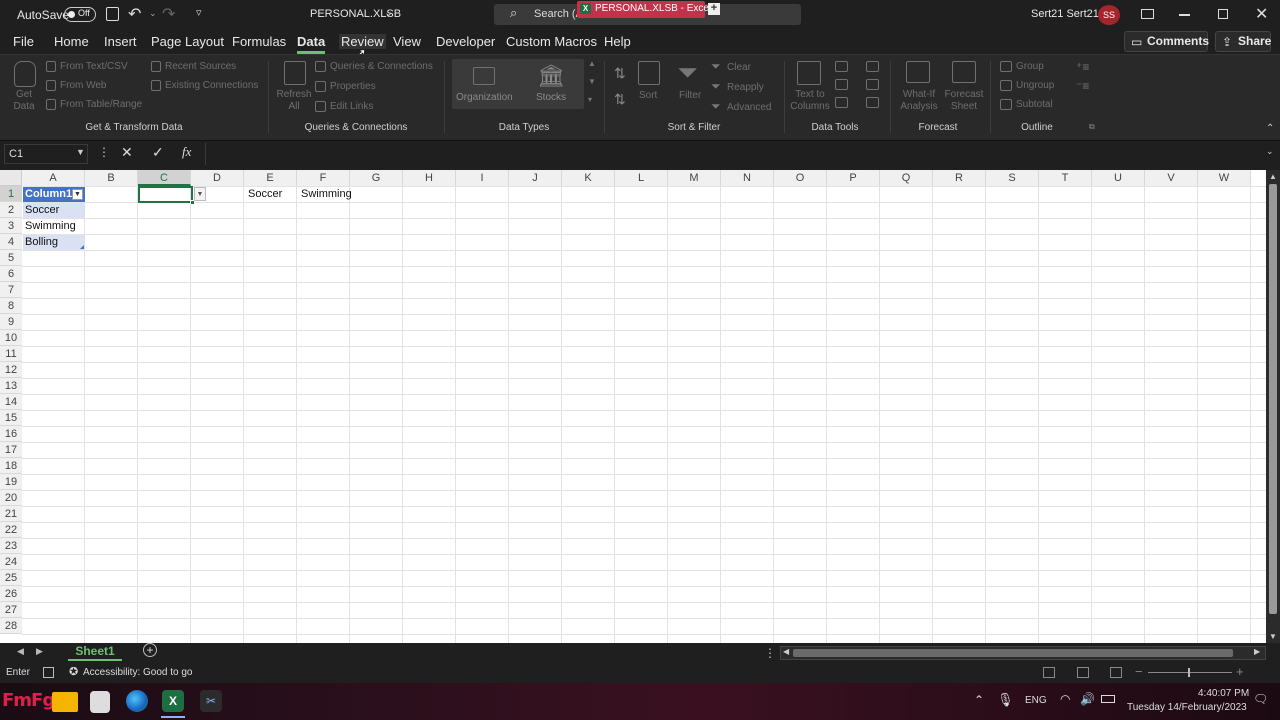 The width and height of the screenshot is (1280, 720). I want to click on prev-sheet-icon: ◀, so click(20, 651).